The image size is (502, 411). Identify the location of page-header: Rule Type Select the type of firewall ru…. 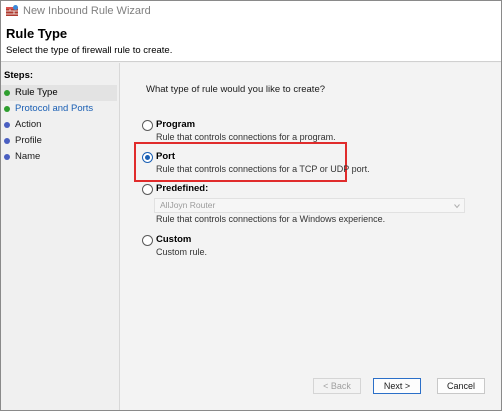
(251, 42).